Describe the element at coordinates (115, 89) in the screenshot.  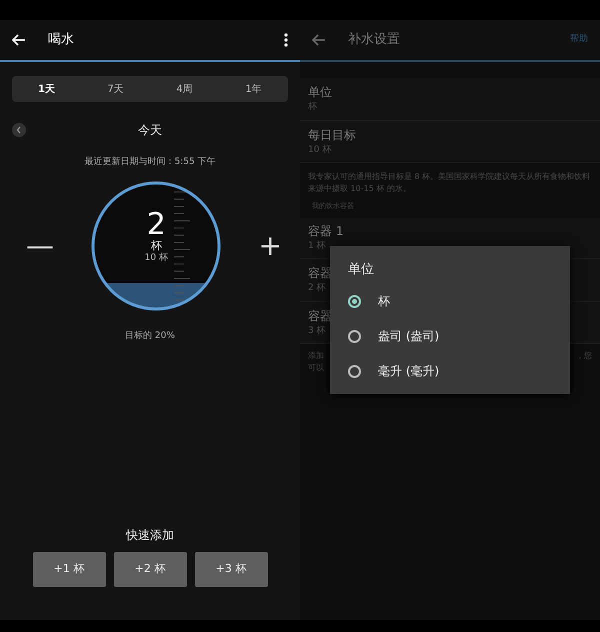
I see `range-tab: 7天` at that location.